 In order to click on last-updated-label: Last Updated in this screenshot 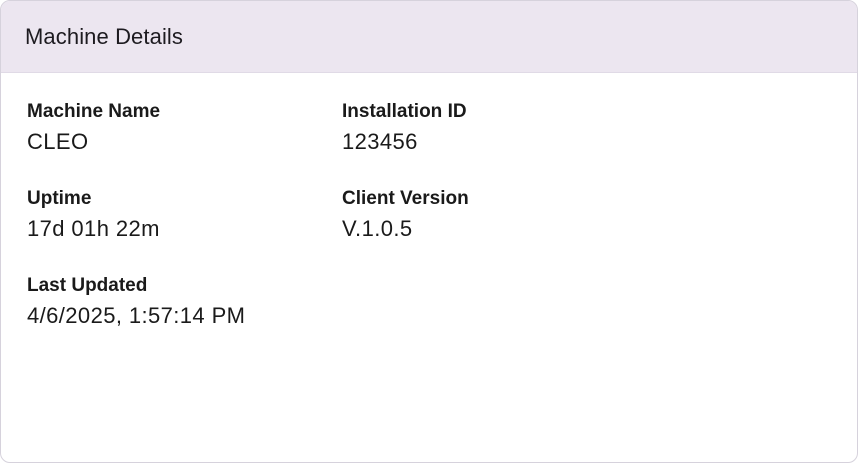, I will do `click(87, 285)`.